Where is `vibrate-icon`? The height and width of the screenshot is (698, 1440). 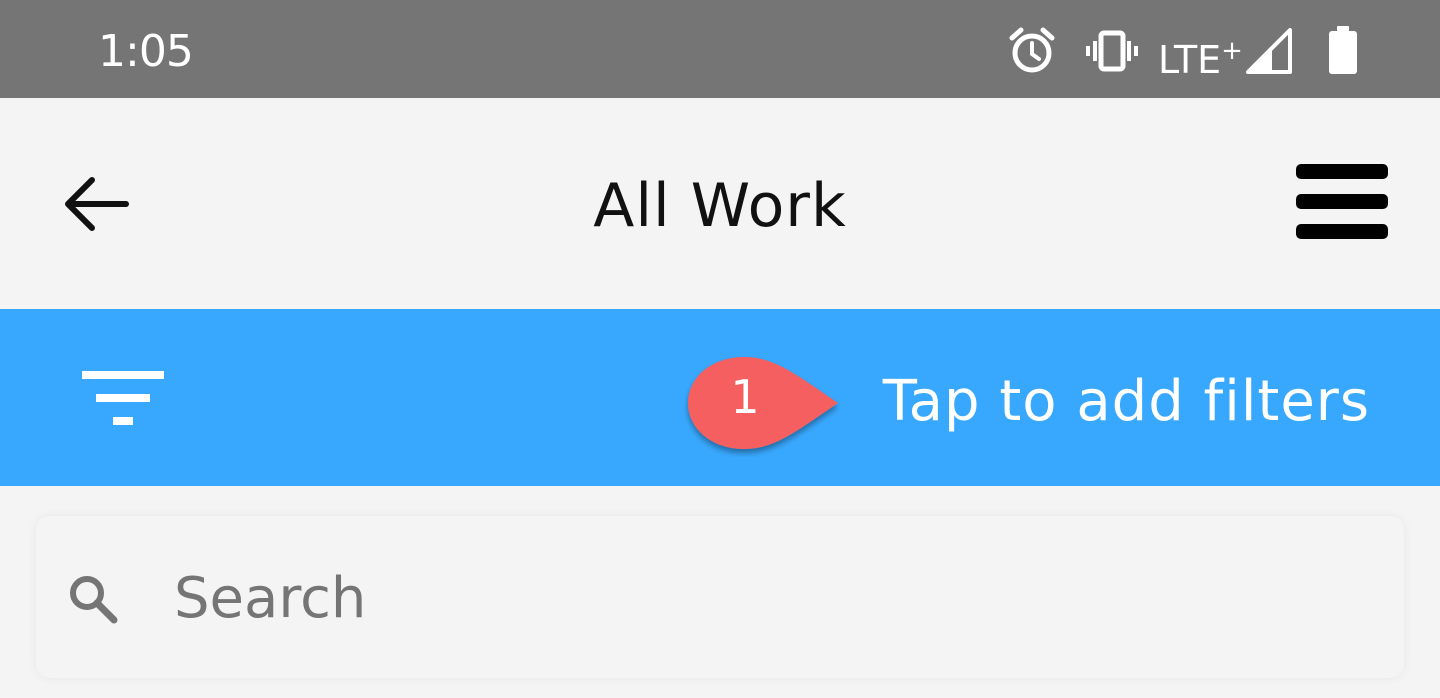 vibrate-icon is located at coordinates (1112, 51).